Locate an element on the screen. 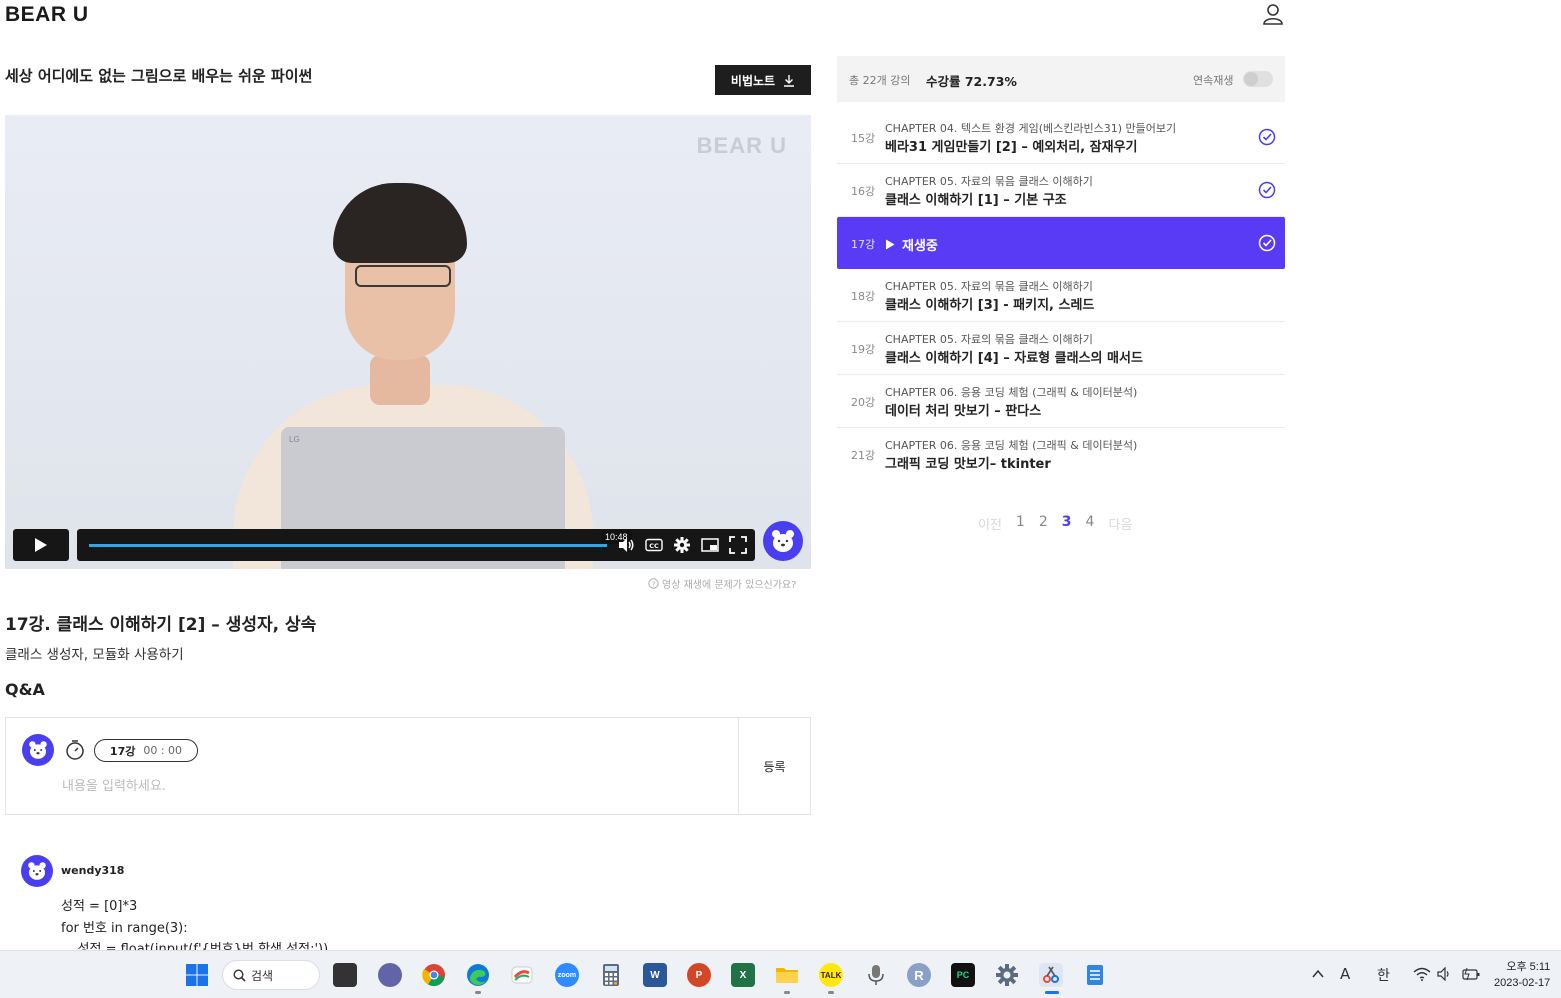 This screenshot has width=1561, height=998. page-3-button-current: 3 is located at coordinates (1067, 523).